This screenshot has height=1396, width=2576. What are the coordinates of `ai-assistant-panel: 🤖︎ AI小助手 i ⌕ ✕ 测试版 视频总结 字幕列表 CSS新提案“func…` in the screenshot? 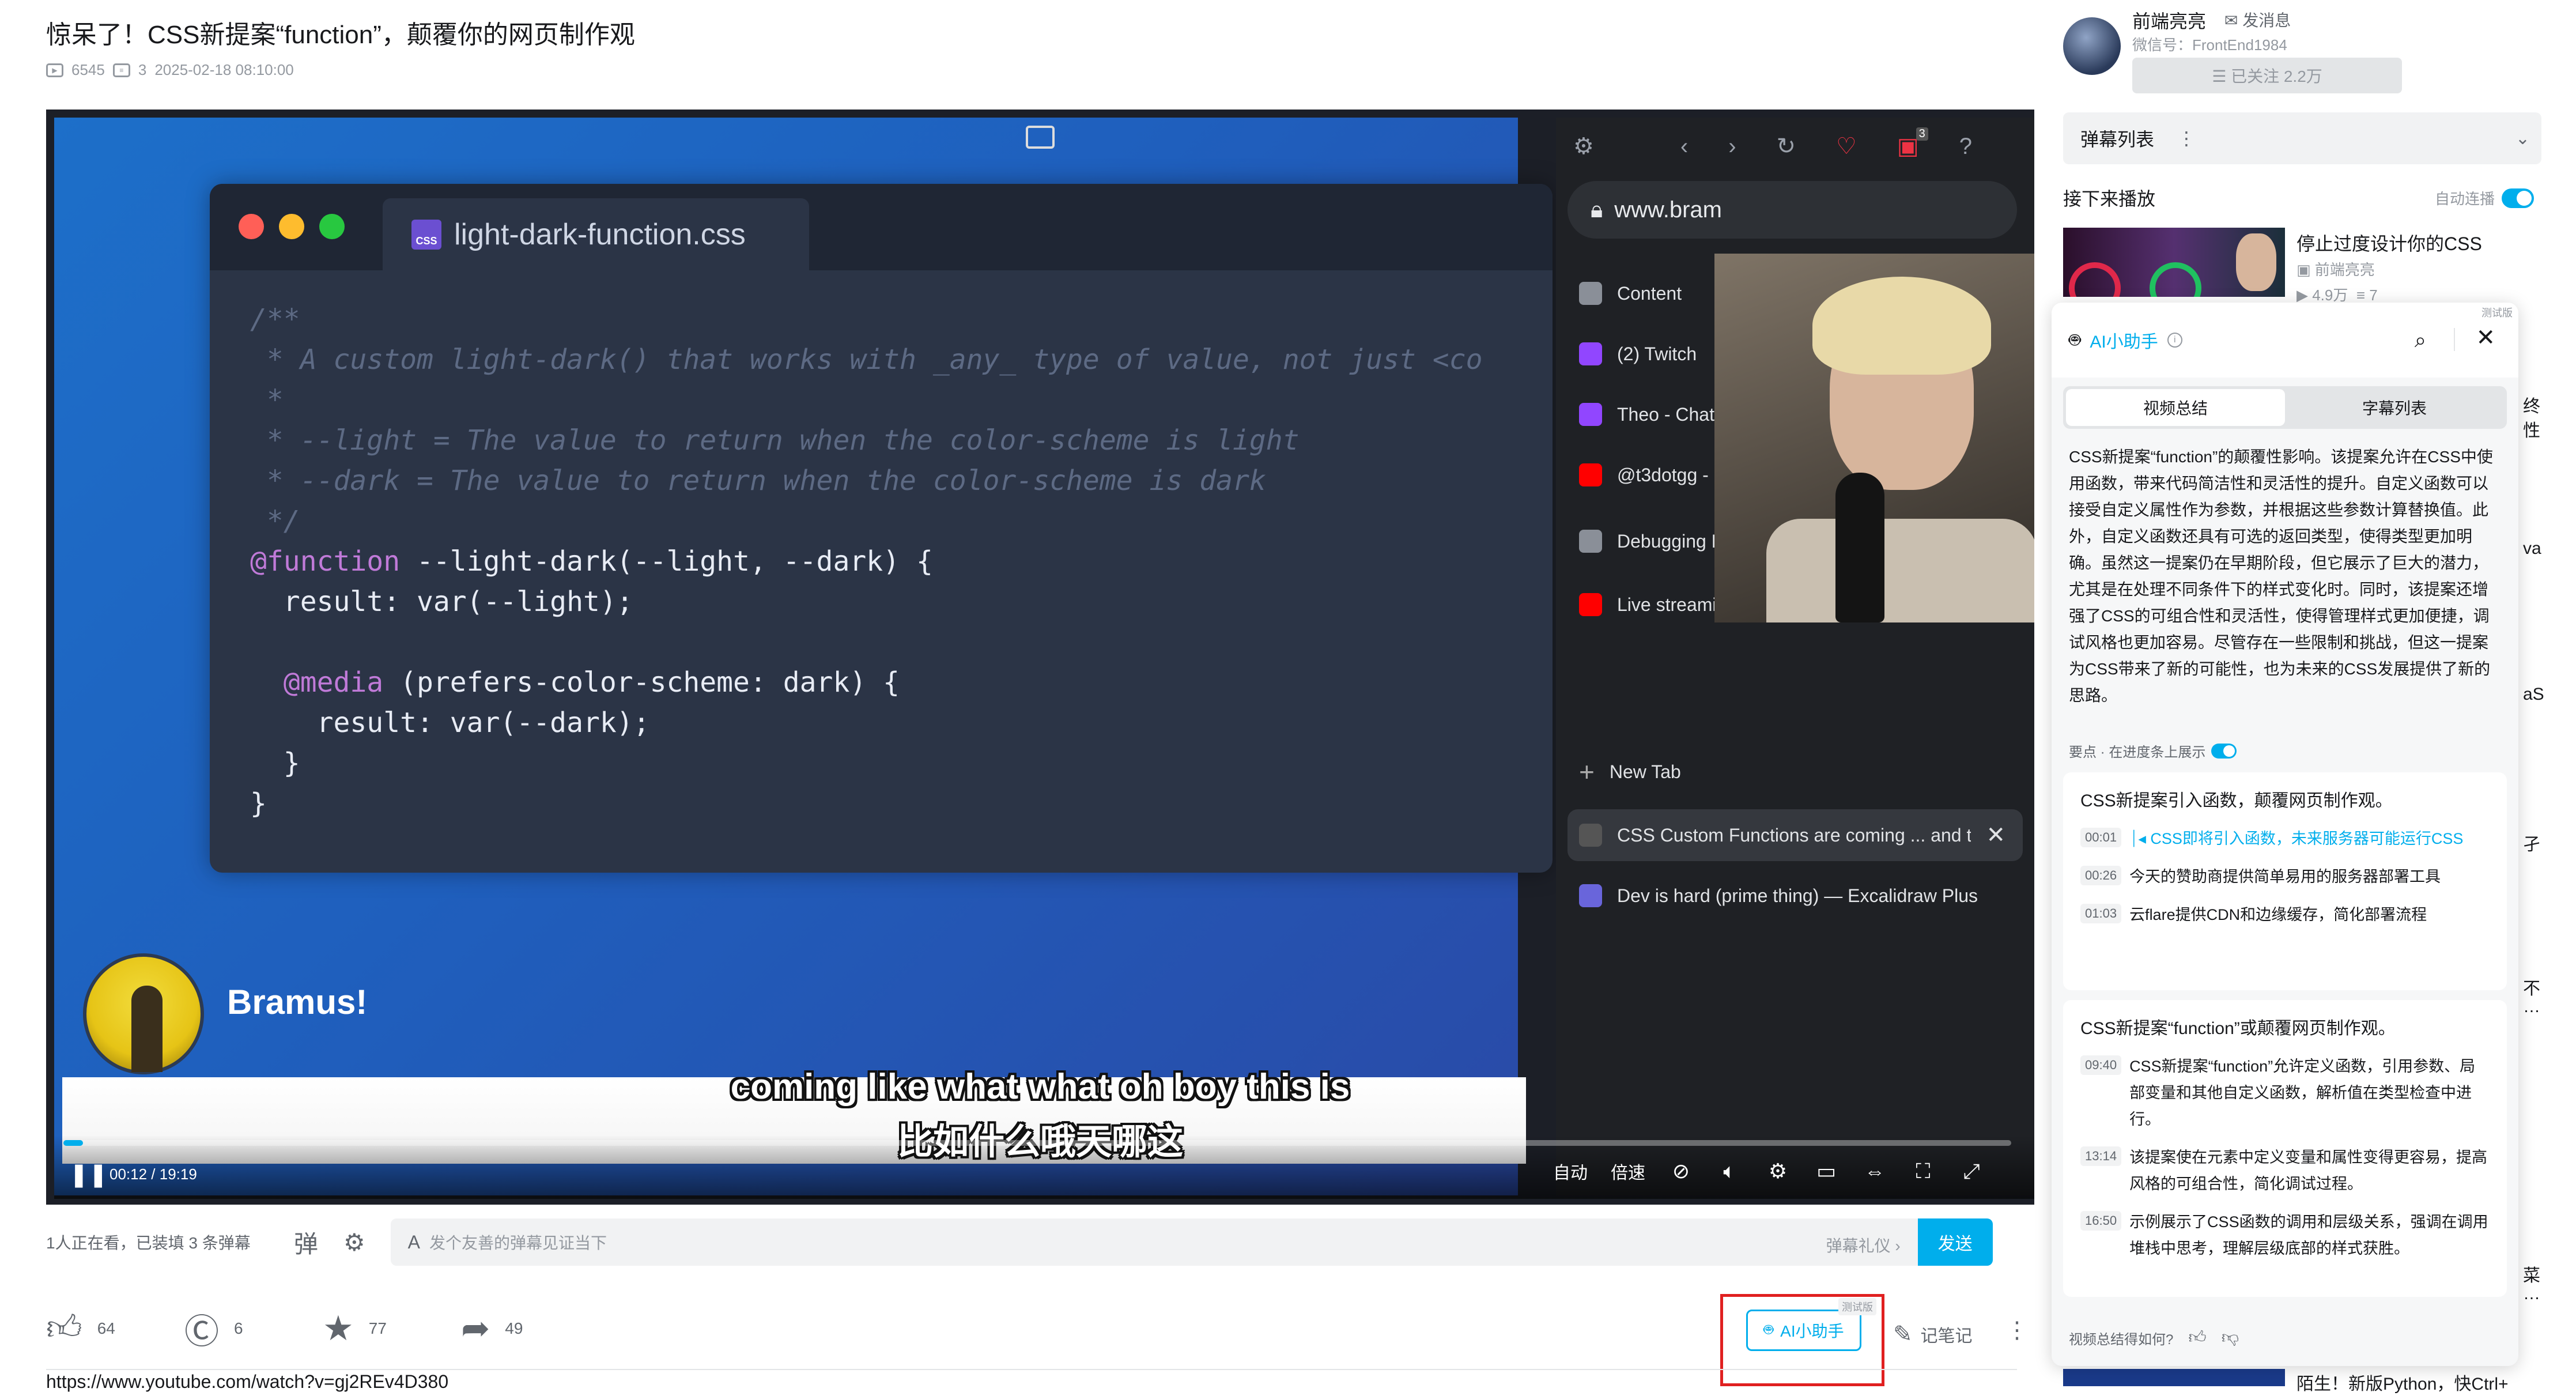 It's located at (2285, 834).